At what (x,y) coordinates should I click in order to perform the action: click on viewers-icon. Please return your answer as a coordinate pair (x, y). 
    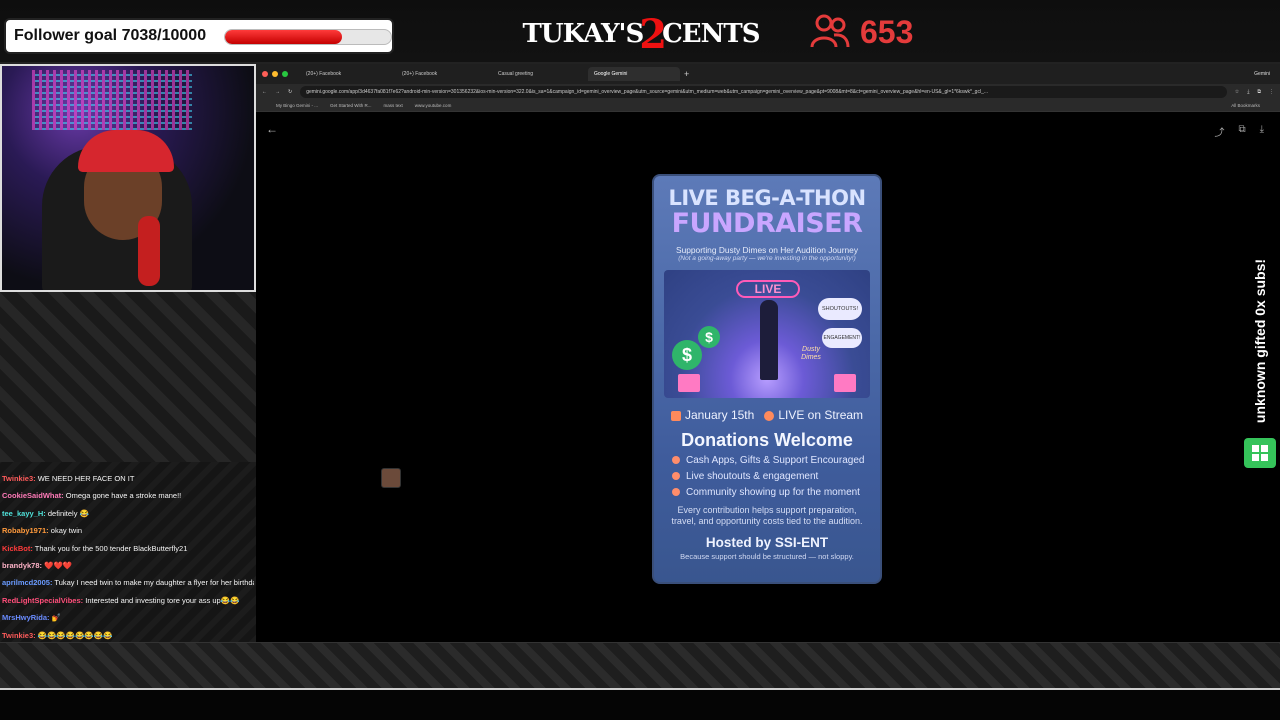
    Looking at the image, I should click on (830, 31).